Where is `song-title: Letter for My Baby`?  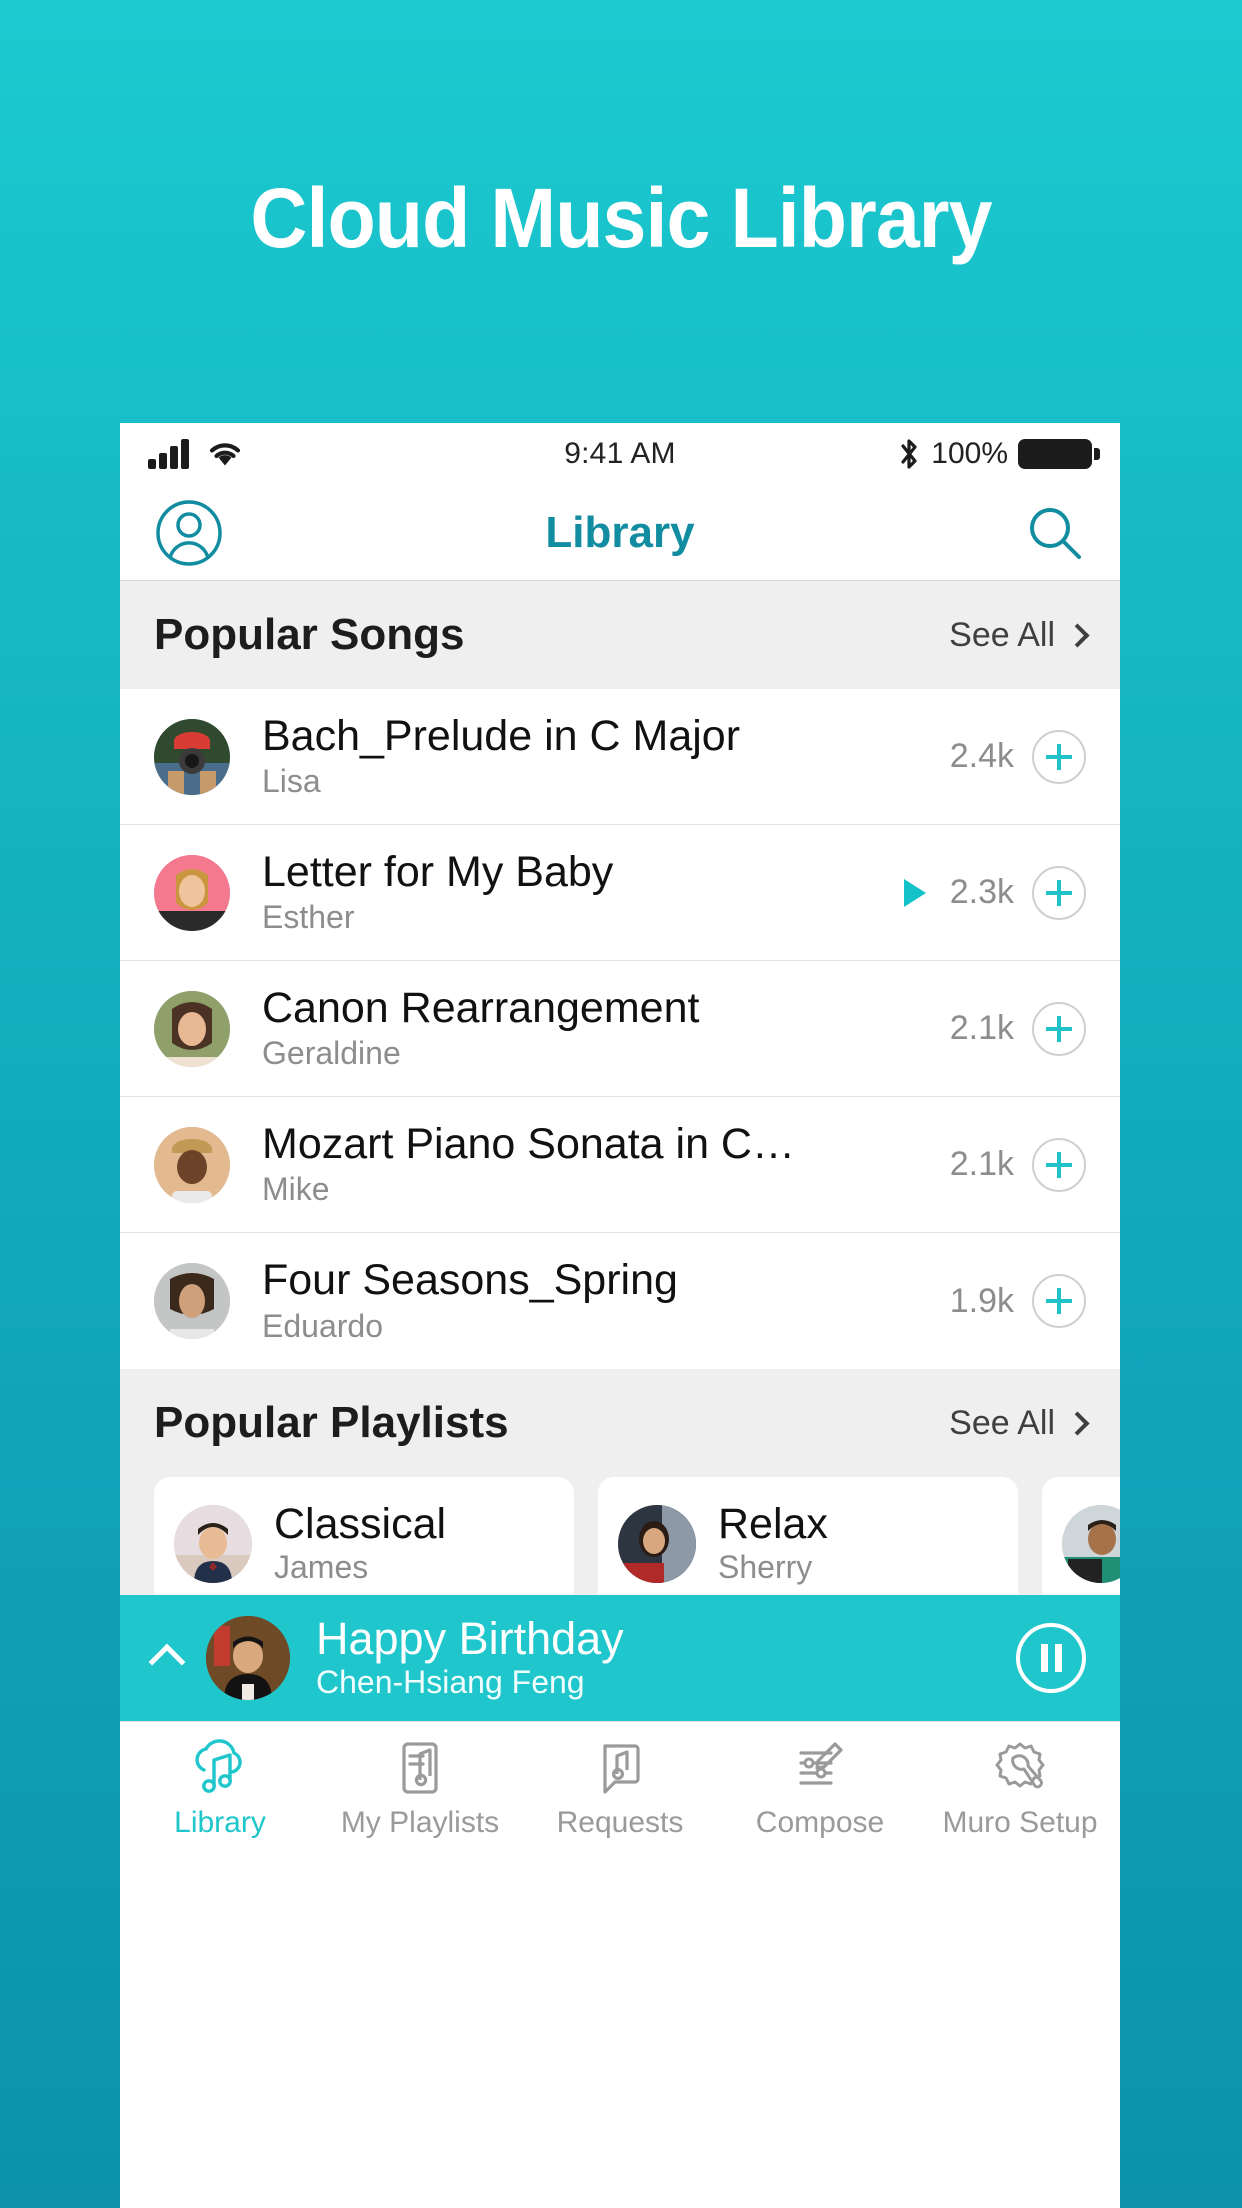
song-title: Letter for My Baby is located at coordinates (438, 872).